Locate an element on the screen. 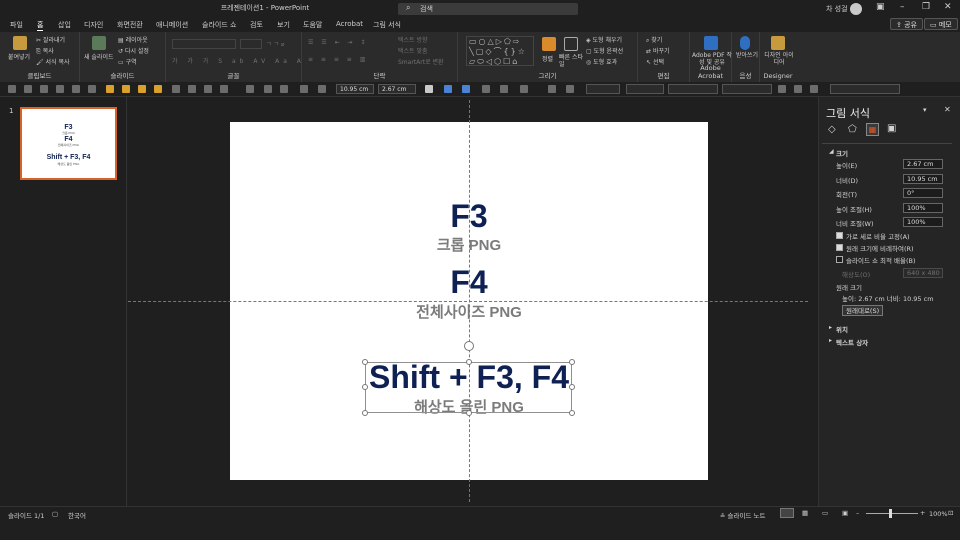 The height and width of the screenshot is (540, 960). reset-size-button: 원래대로(S) is located at coordinates (863, 310).